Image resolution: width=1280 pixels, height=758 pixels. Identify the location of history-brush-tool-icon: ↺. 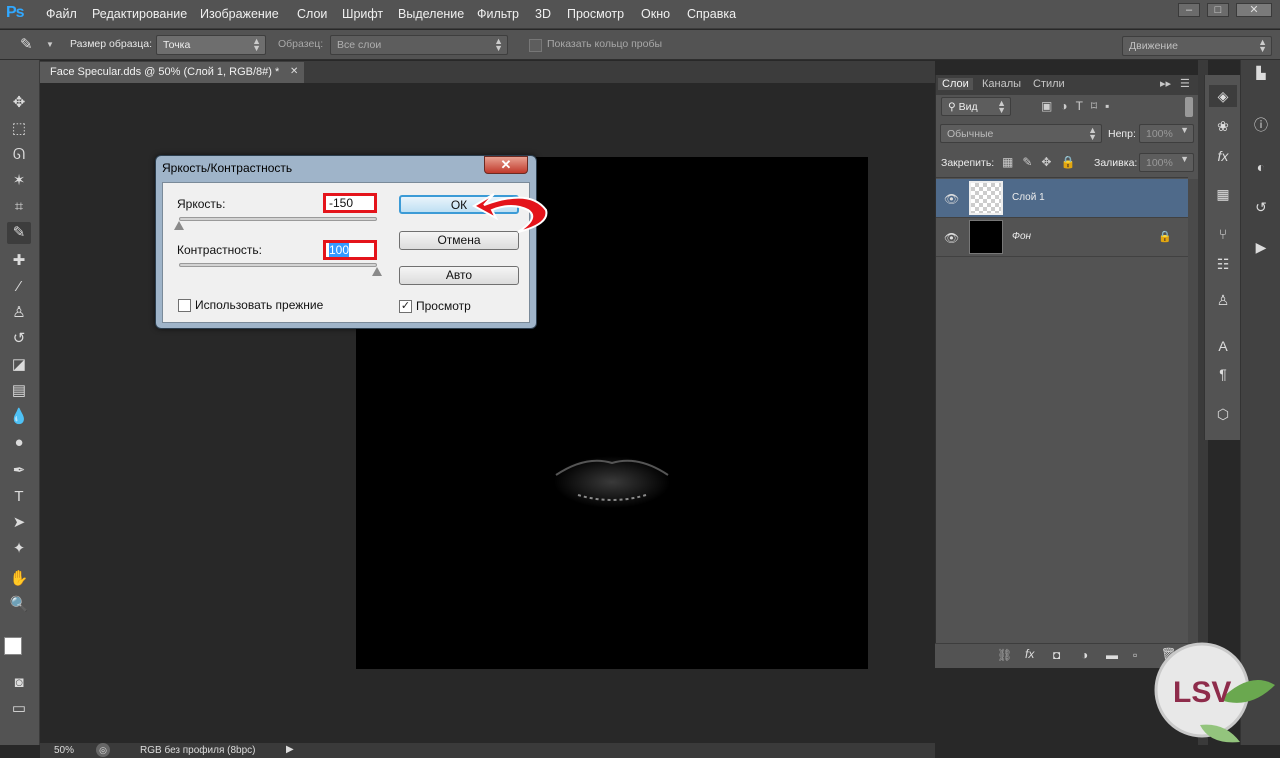
(19, 339).